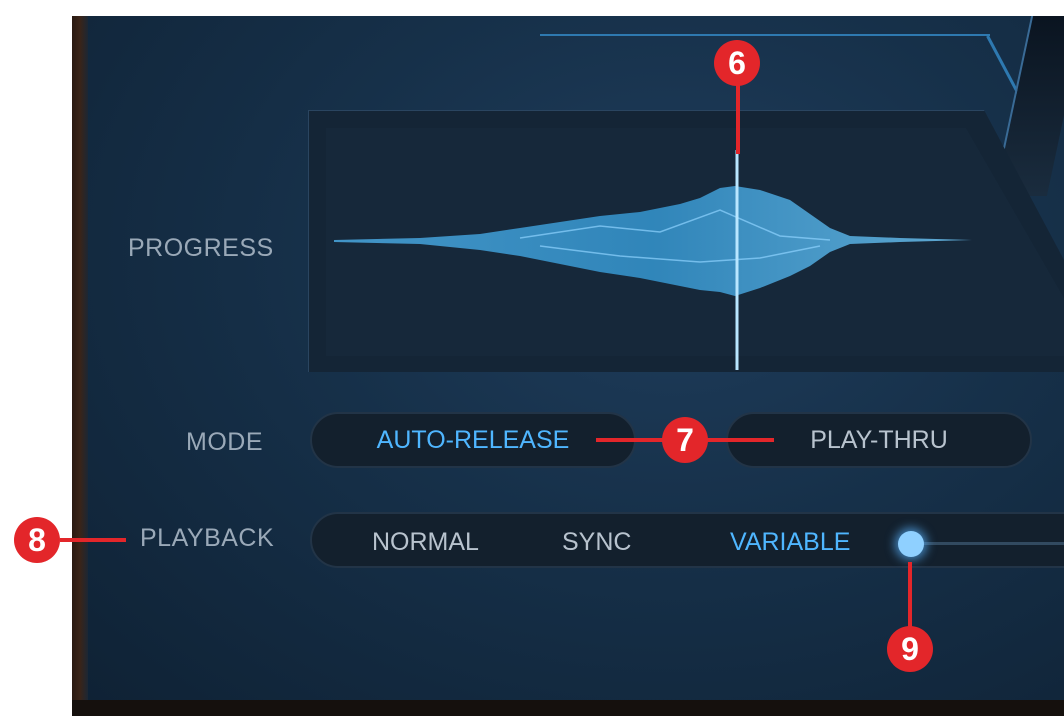 The height and width of the screenshot is (716, 1064). Describe the element at coordinates (224, 442) in the screenshot. I see `mode-label: MODE` at that location.